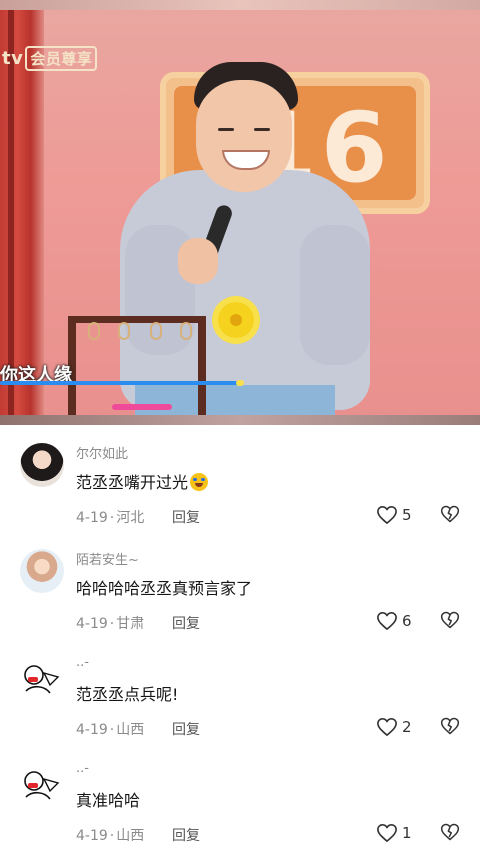  I want to click on video-subtitle-marker, so click(240, 383).